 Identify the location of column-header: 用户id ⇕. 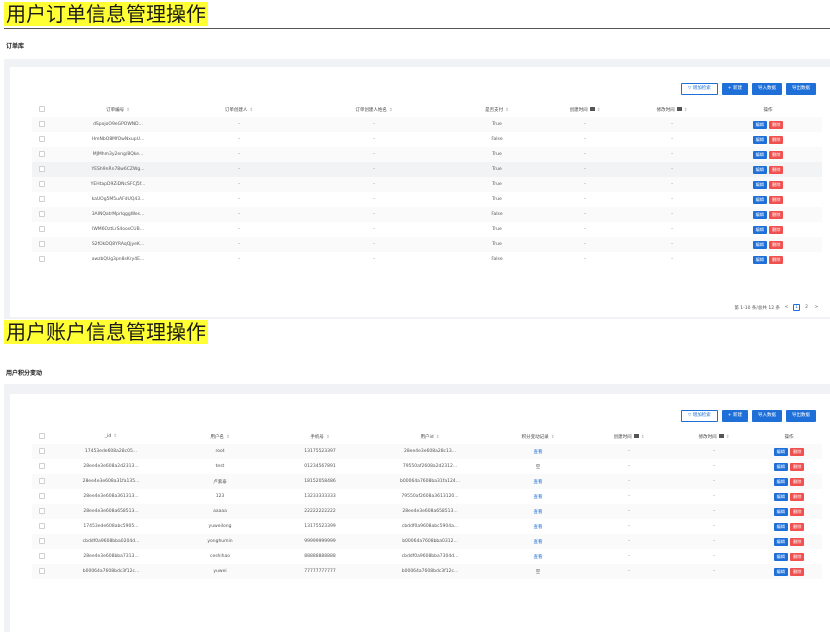
(430, 436).